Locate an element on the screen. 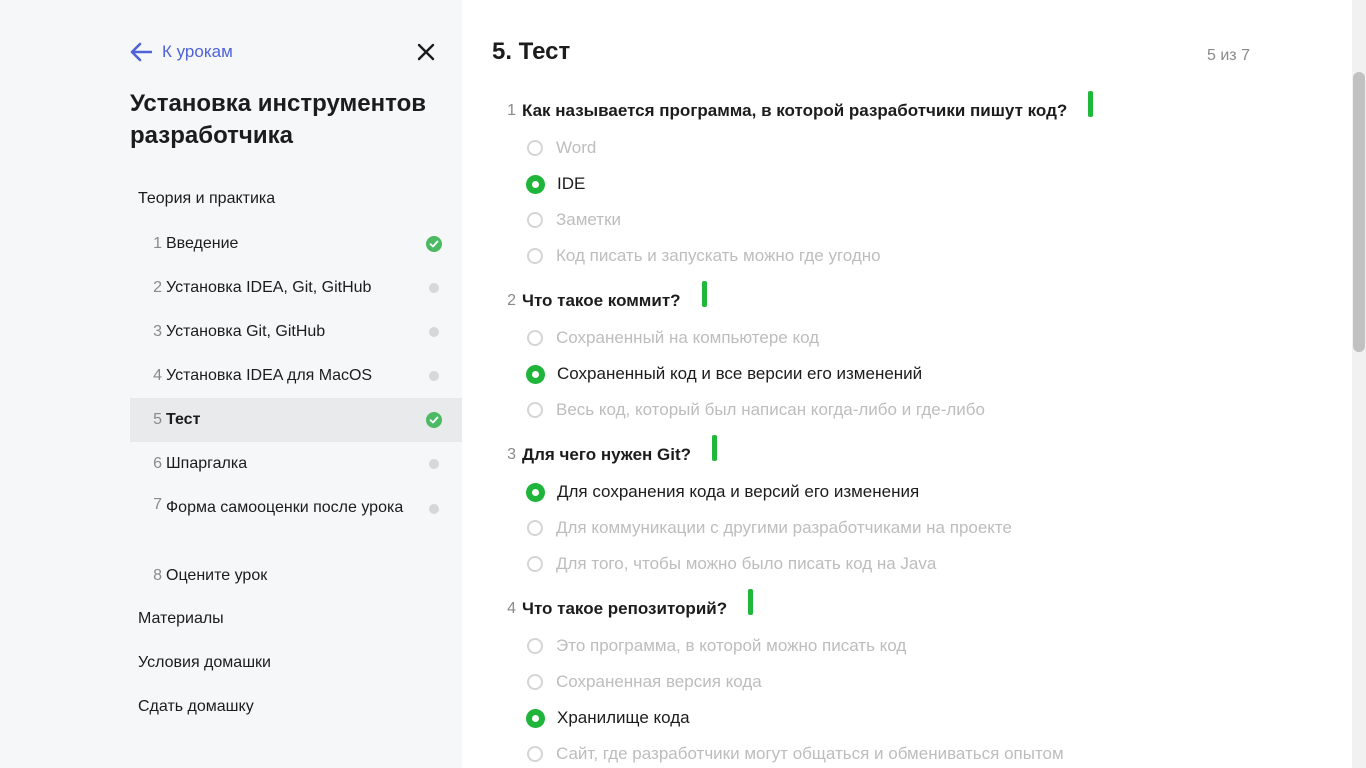 This screenshot has width=1366, height=768. option-label: Сохраненная версия кода is located at coordinates (659, 681).